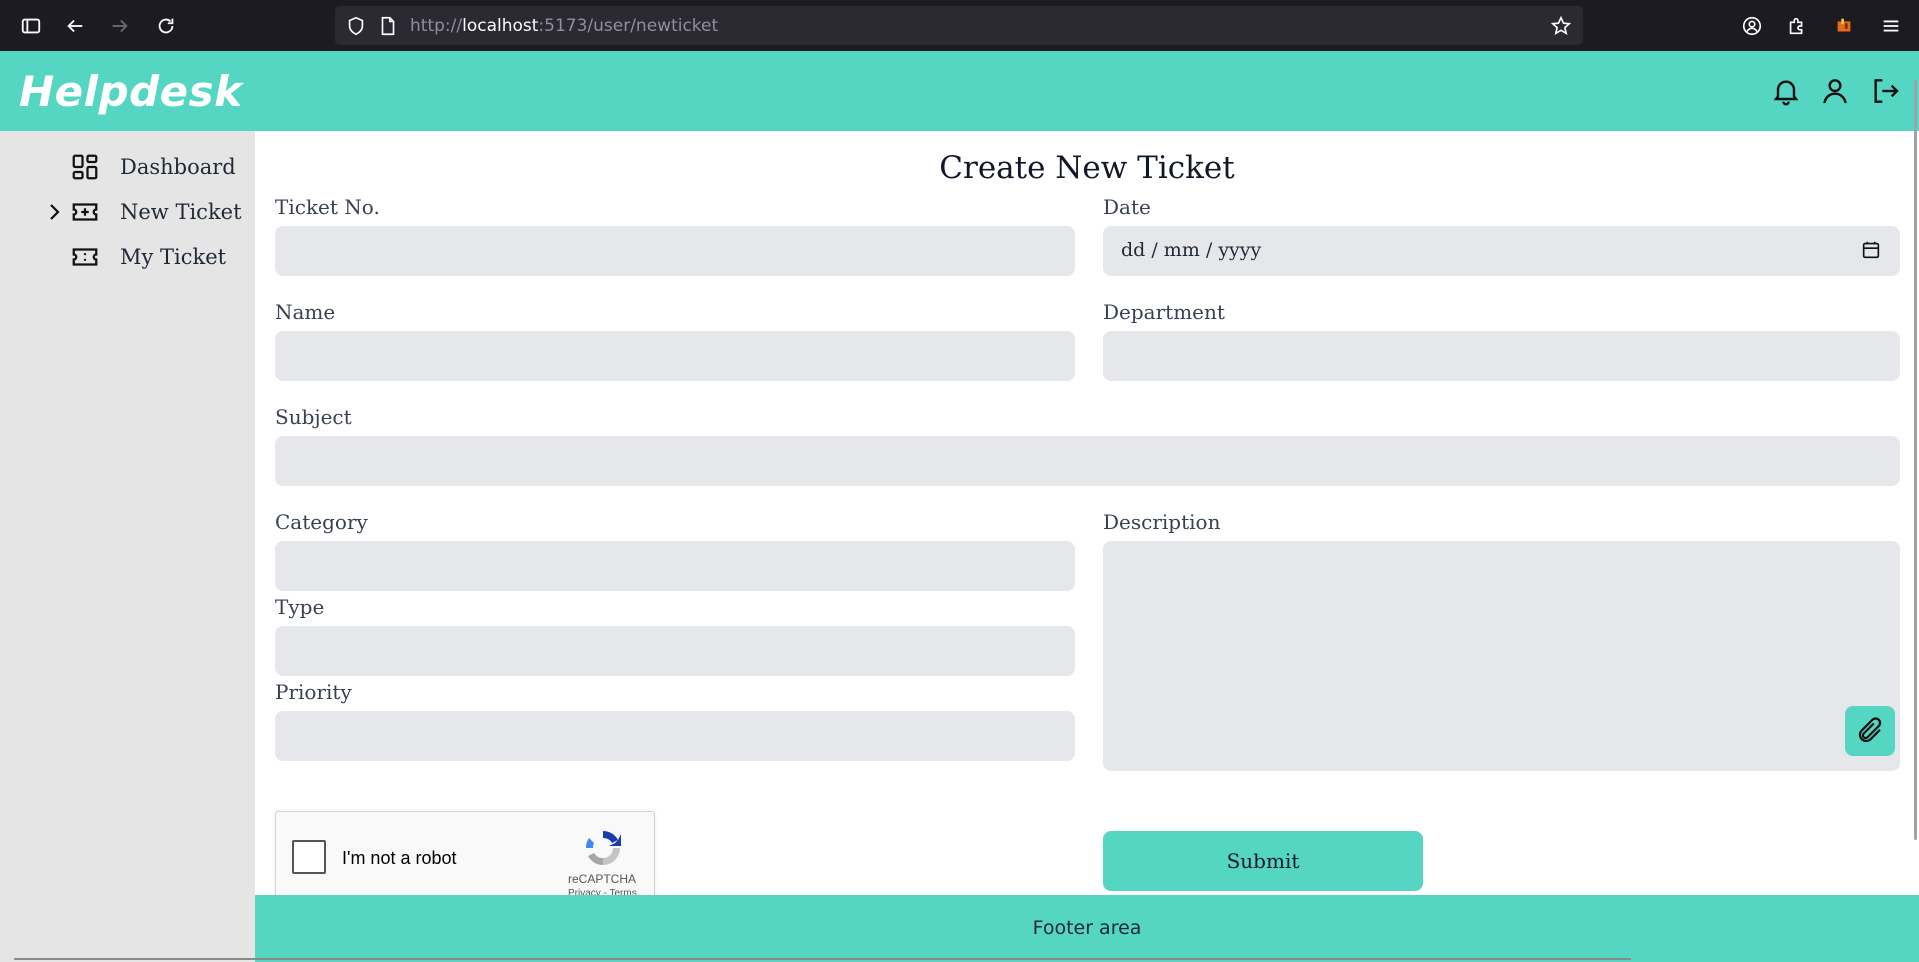 The image size is (1919, 962). Describe the element at coordinates (1915, 460) in the screenshot. I see `vertical-scrollbar` at that location.